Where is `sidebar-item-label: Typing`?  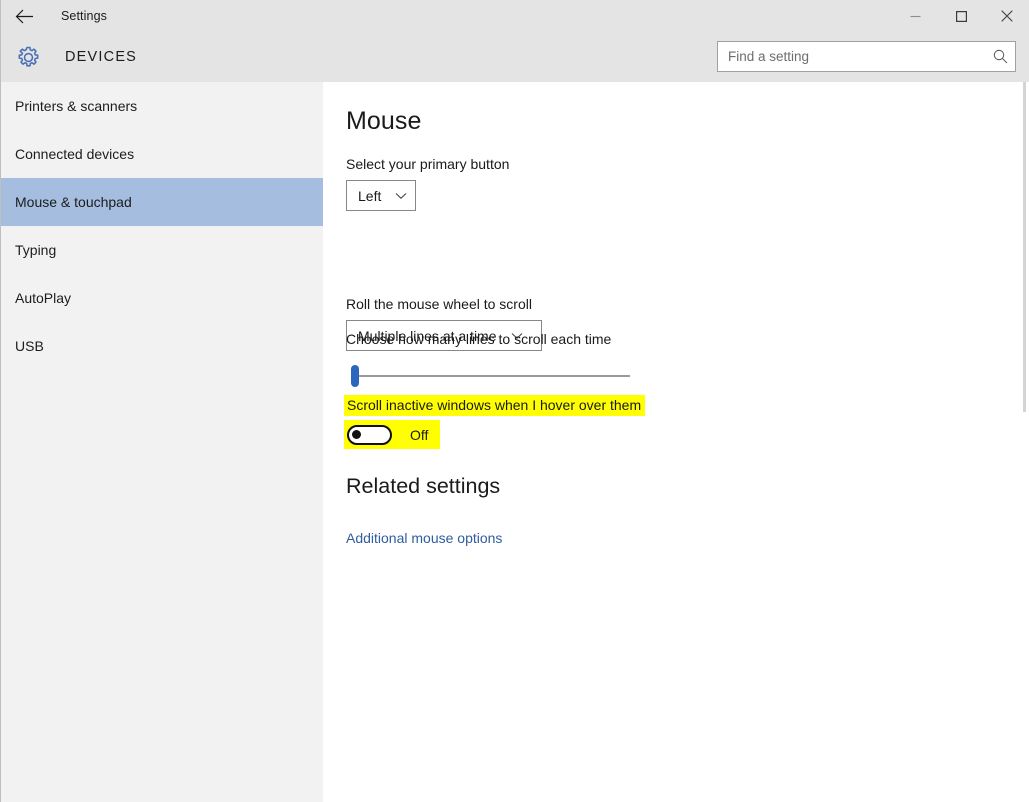
sidebar-item-label: Typing is located at coordinates (36, 250).